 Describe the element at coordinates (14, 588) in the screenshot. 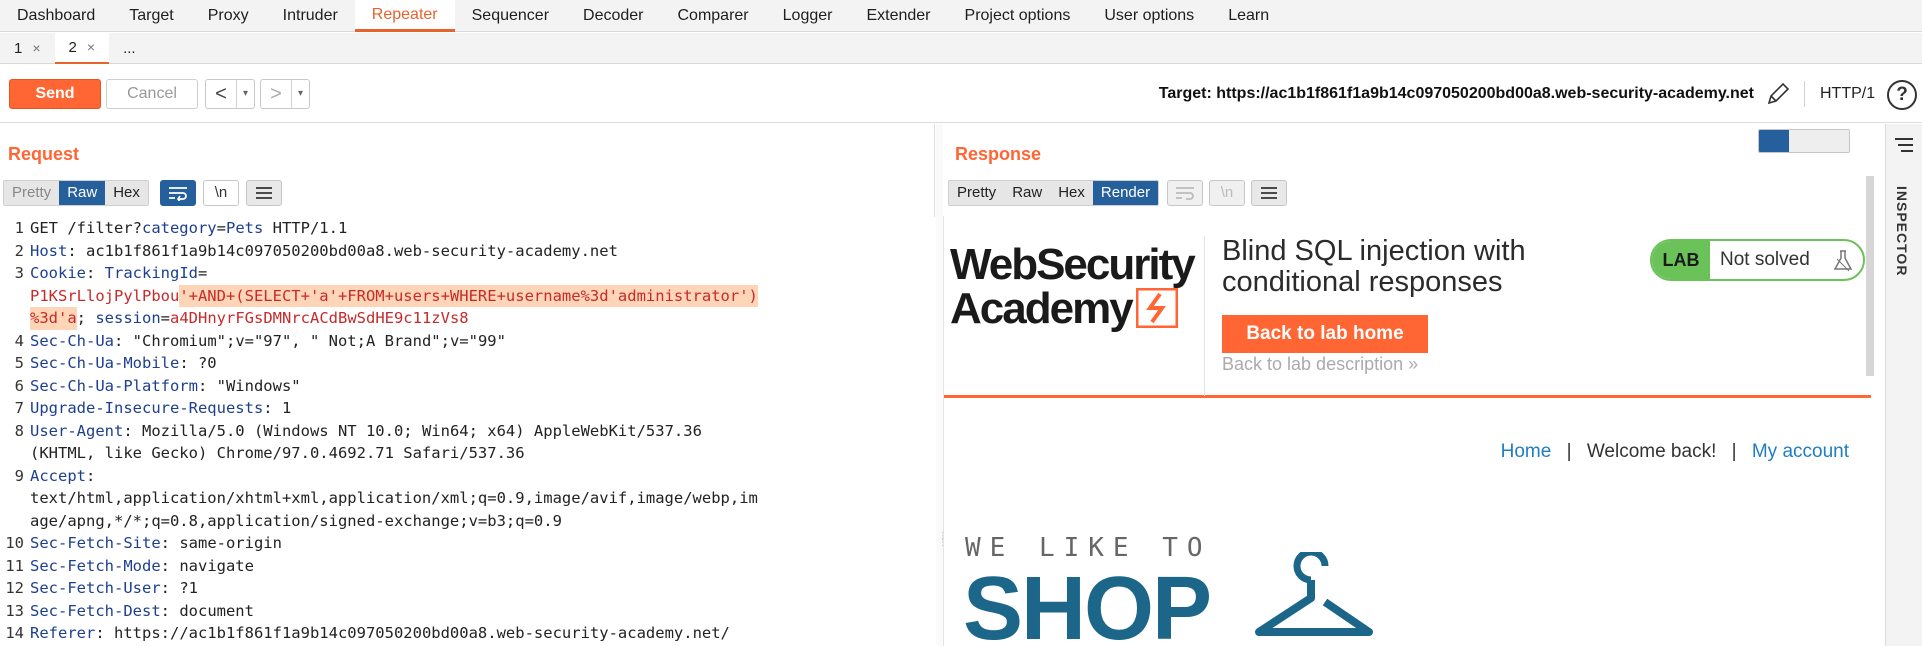

I see `line-number: 12` at that location.